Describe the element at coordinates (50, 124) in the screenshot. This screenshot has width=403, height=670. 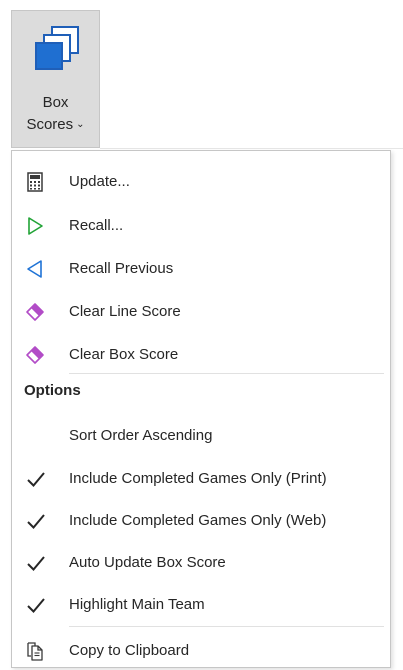
I see `box-scores-label-text: Scores` at that location.